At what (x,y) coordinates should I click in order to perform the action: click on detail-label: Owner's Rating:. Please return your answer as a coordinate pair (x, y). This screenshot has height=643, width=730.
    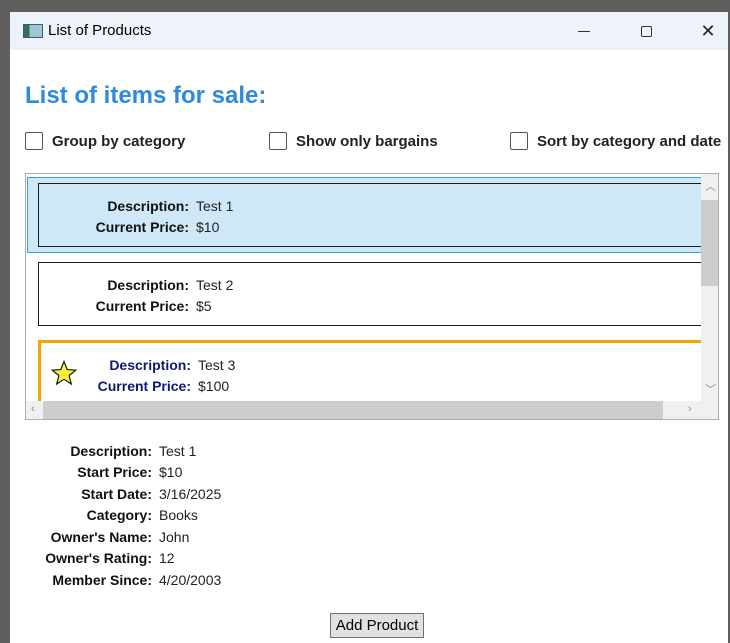
    Looking at the image, I should click on (98, 558).